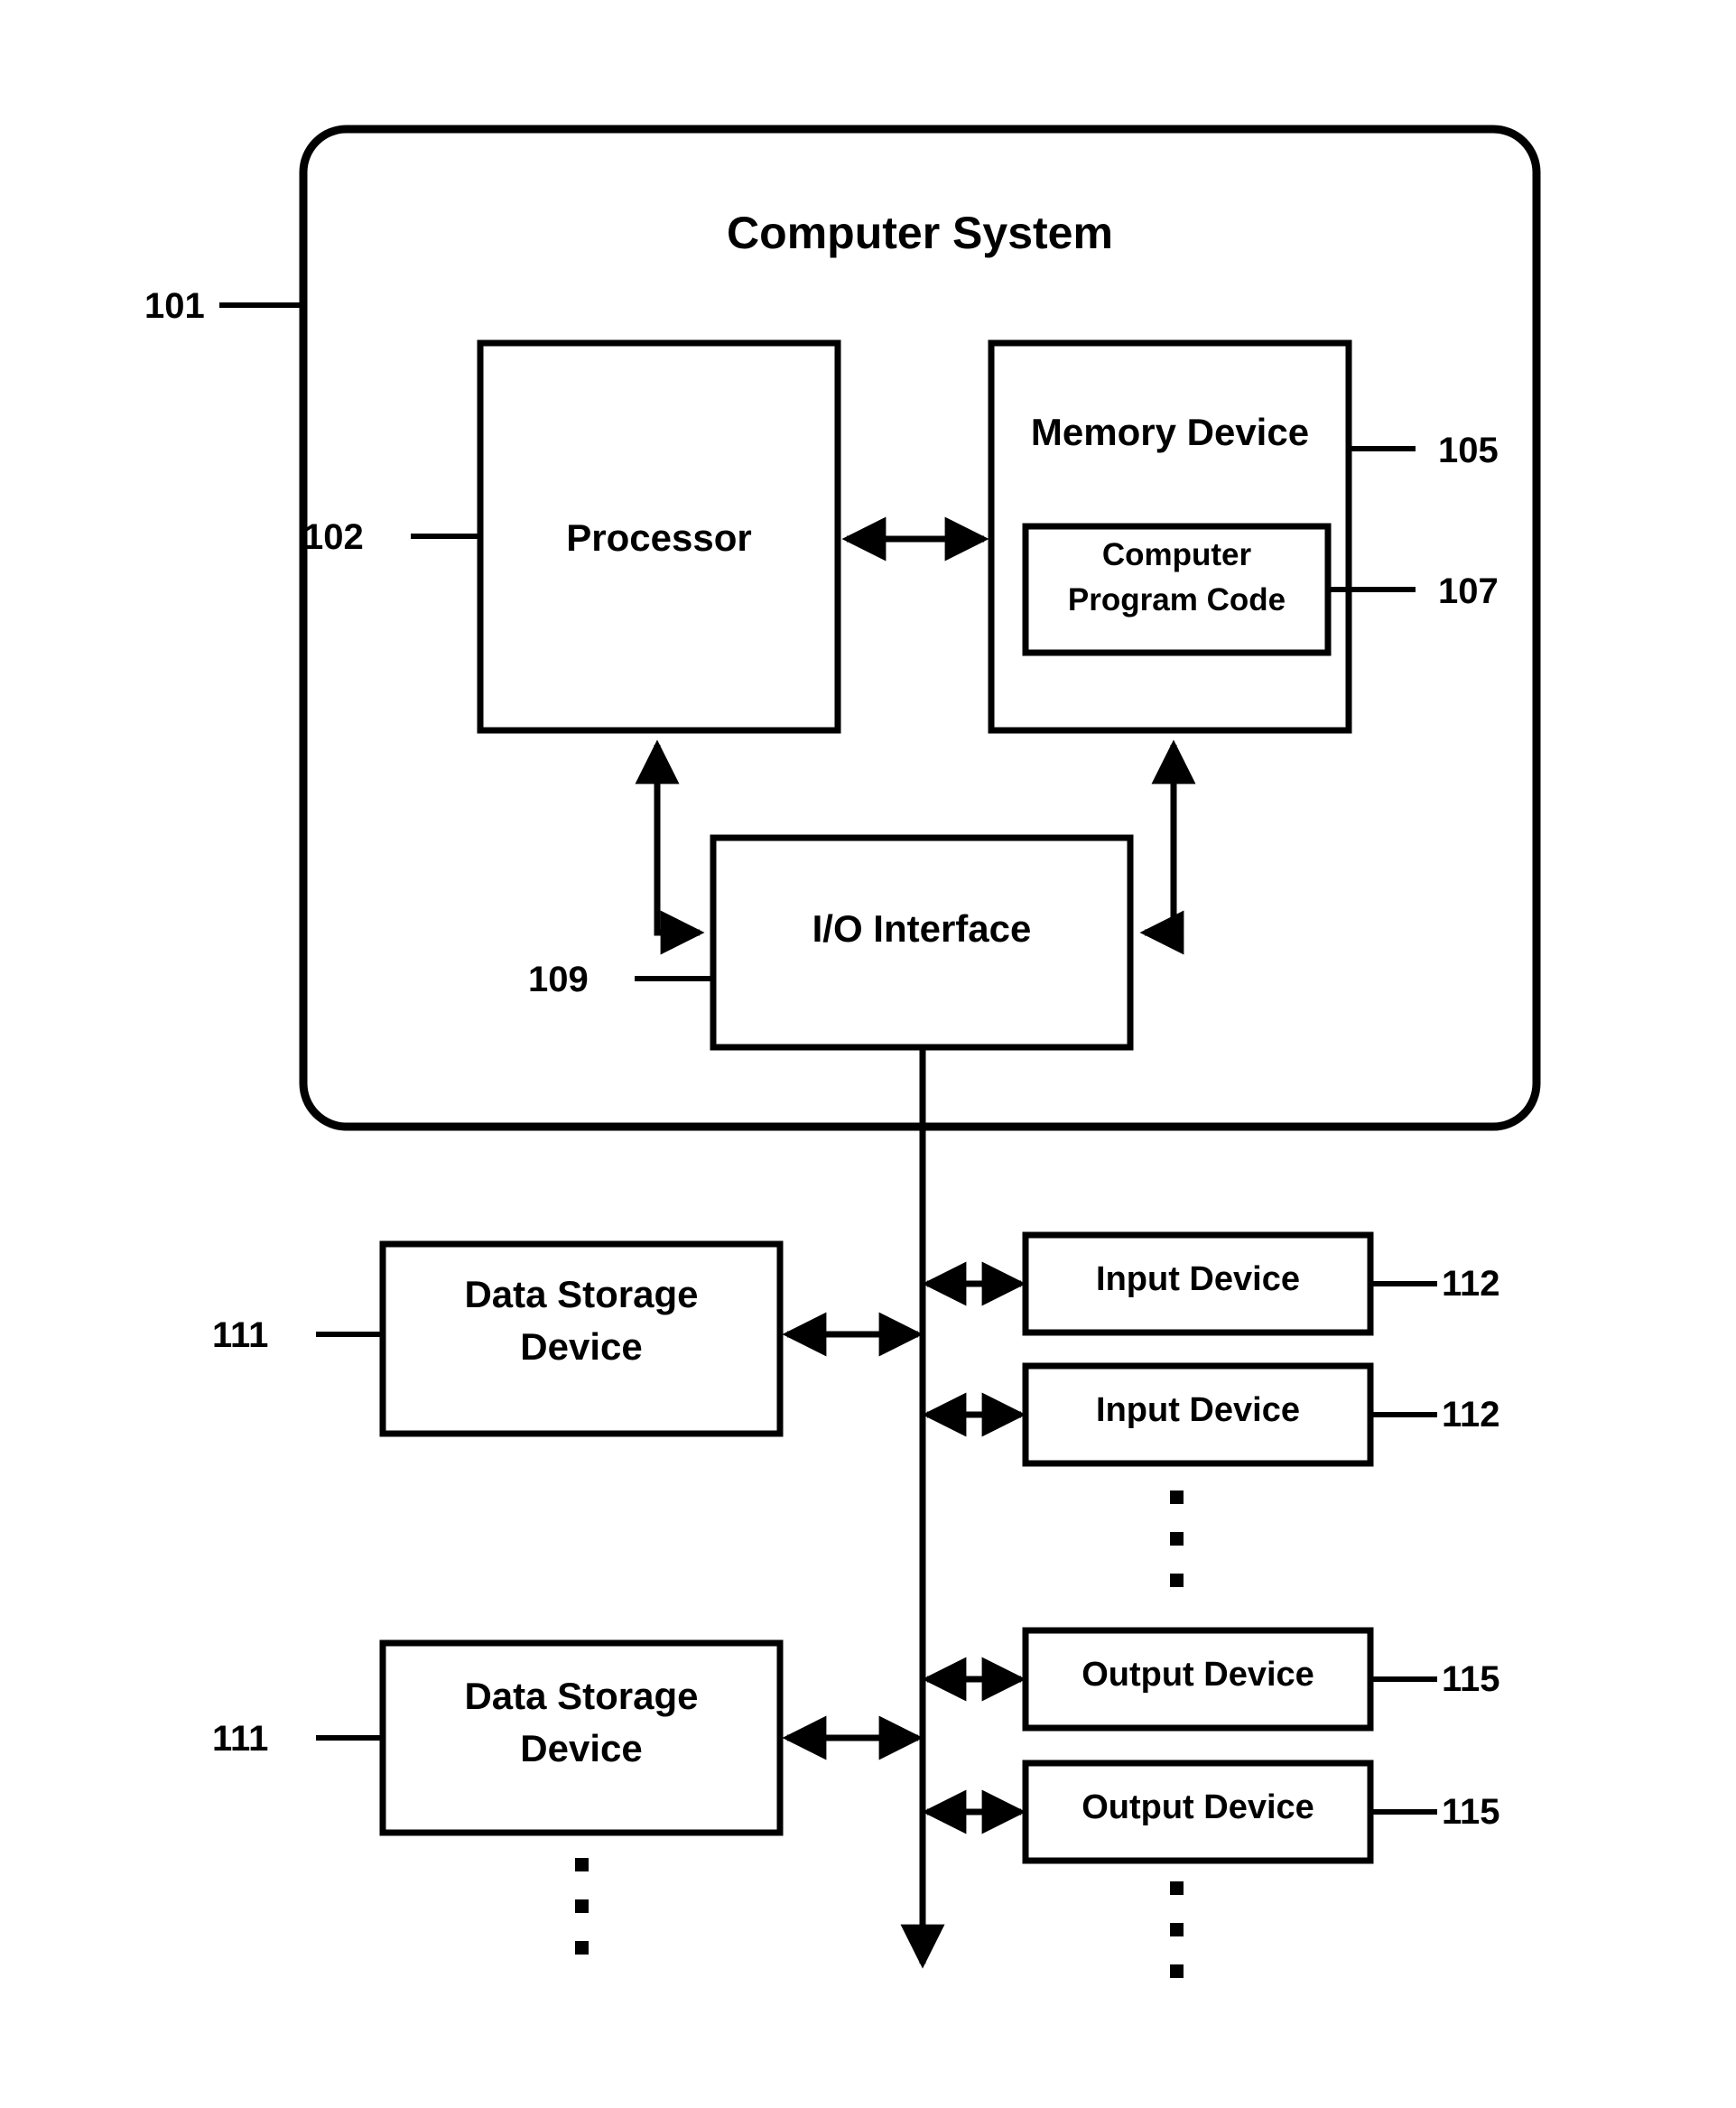 This screenshot has width=1736, height=2108. Describe the element at coordinates (581, 1346) in the screenshot. I see `data-storage-1-label-line2: Device` at that location.